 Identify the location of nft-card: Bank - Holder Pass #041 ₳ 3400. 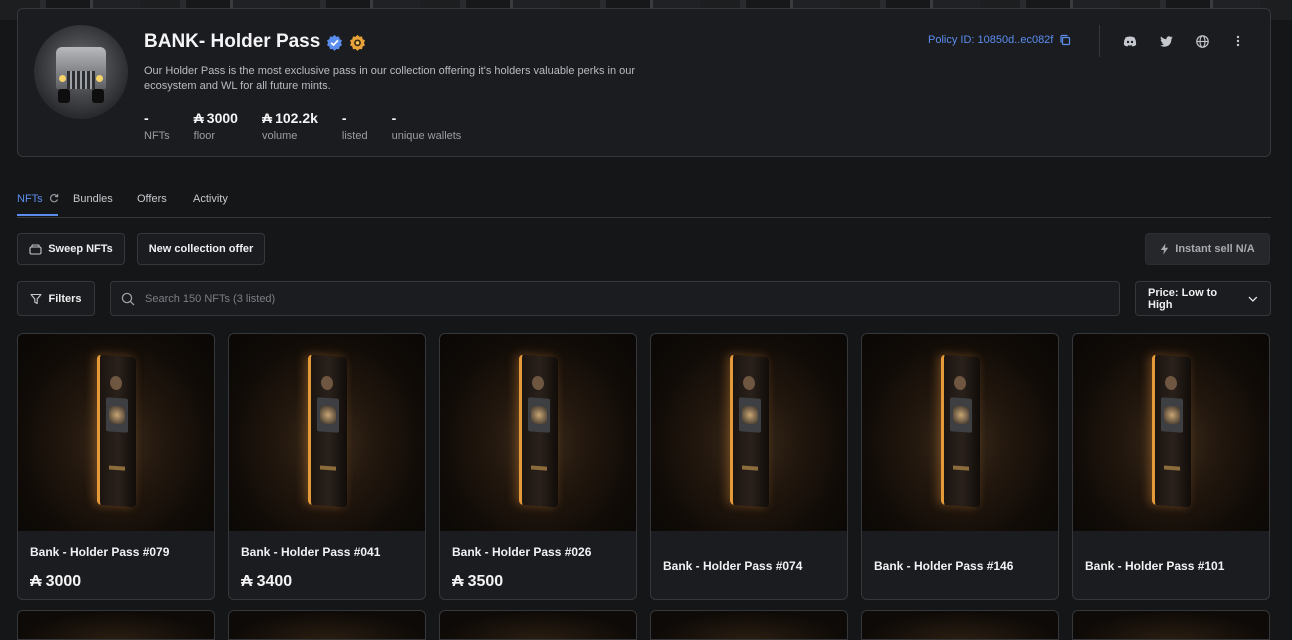
(327, 466).